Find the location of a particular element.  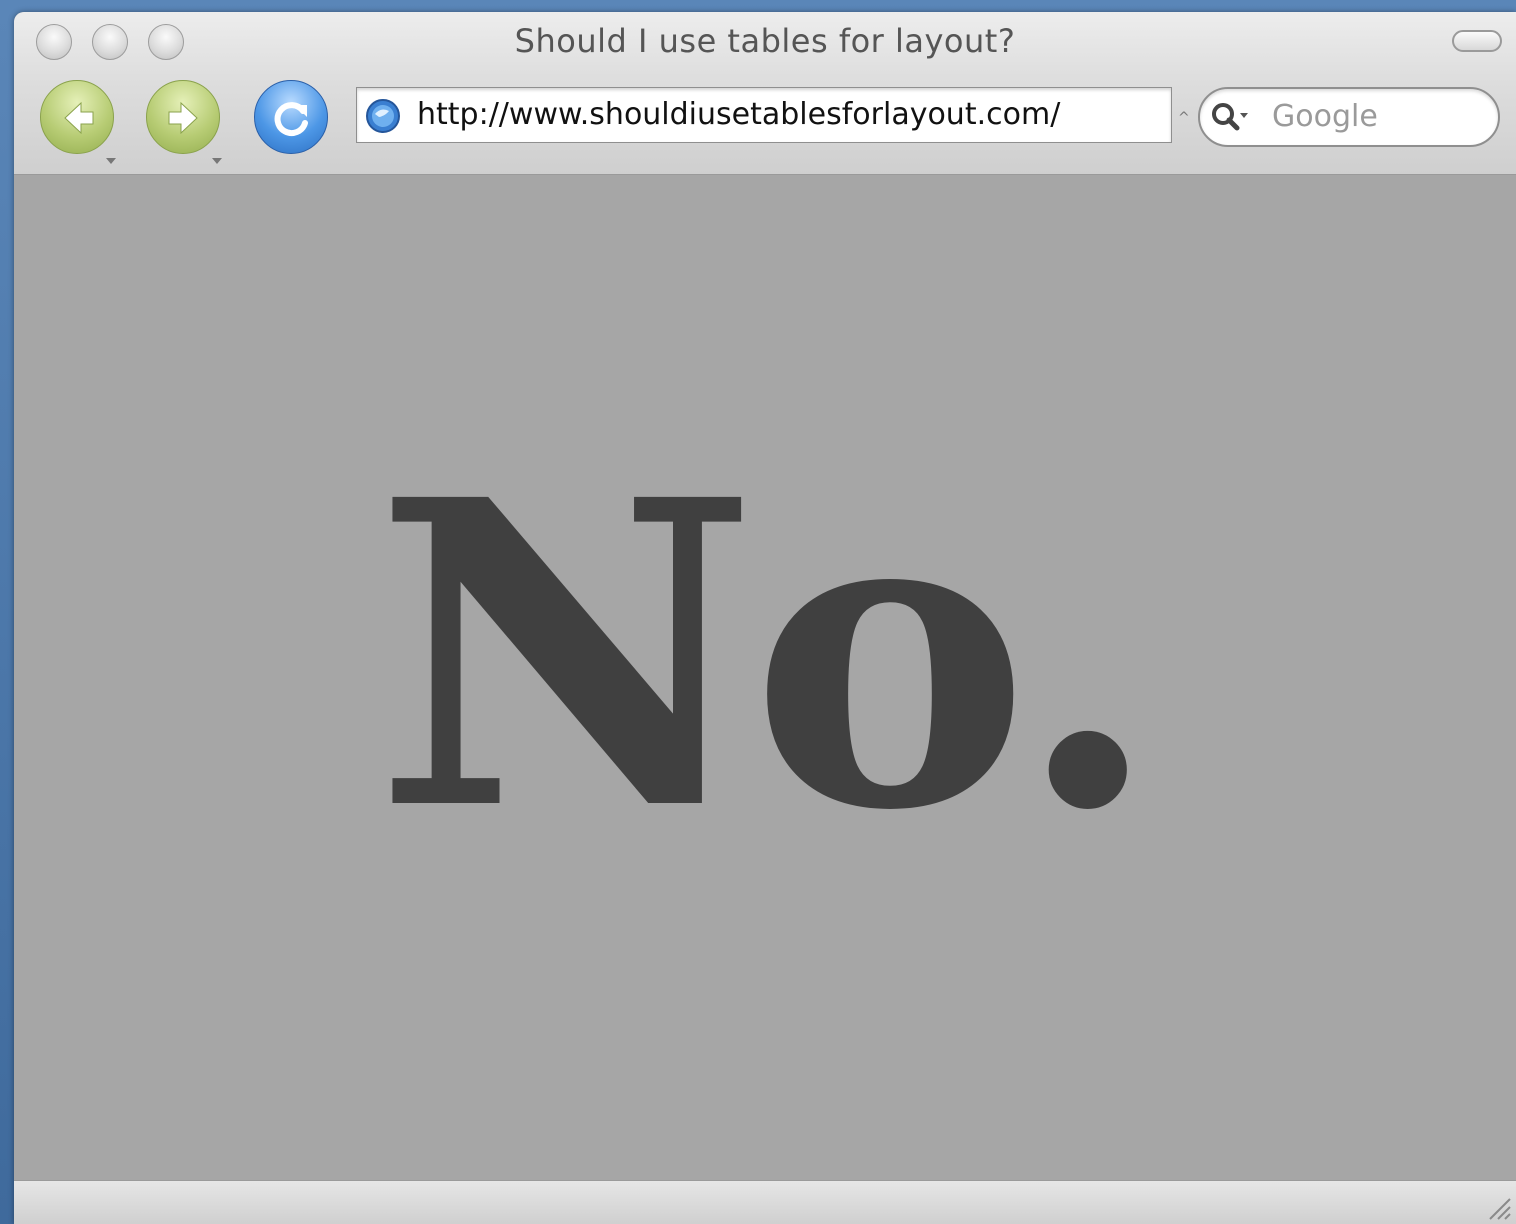

forward-arrow-icon is located at coordinates (183, 118).